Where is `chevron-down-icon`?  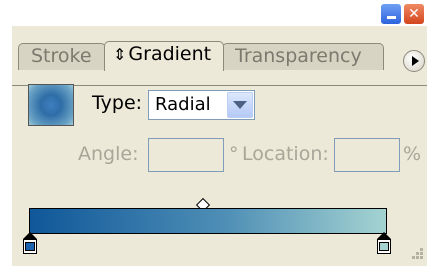 chevron-down-icon is located at coordinates (240, 105).